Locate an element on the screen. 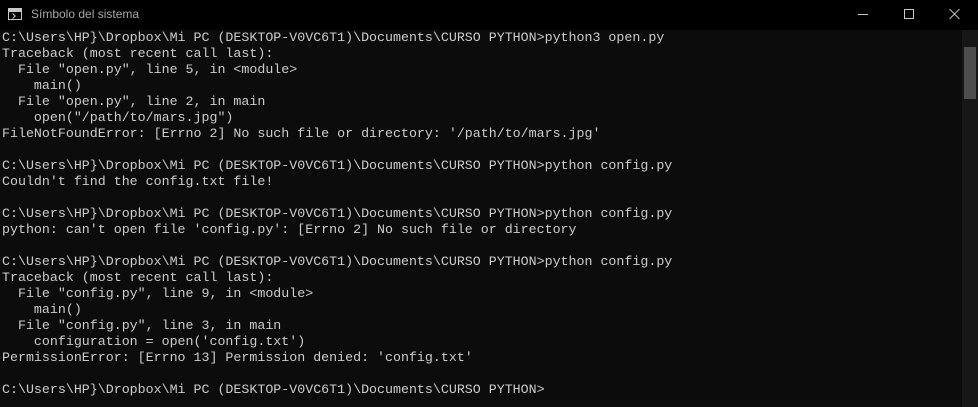 The width and height of the screenshot is (978, 407). close-icon is located at coordinates (955, 14).